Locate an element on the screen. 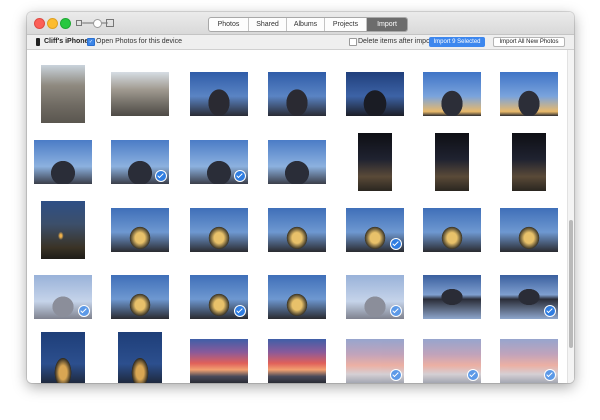 The width and height of the screenshot is (600, 420). slider-knob is located at coordinates (97, 23).